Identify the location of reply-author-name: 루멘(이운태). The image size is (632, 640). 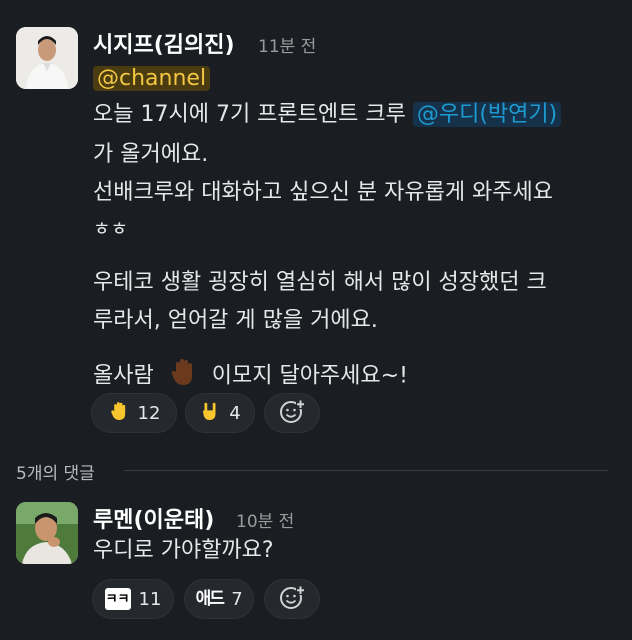
(153, 518).